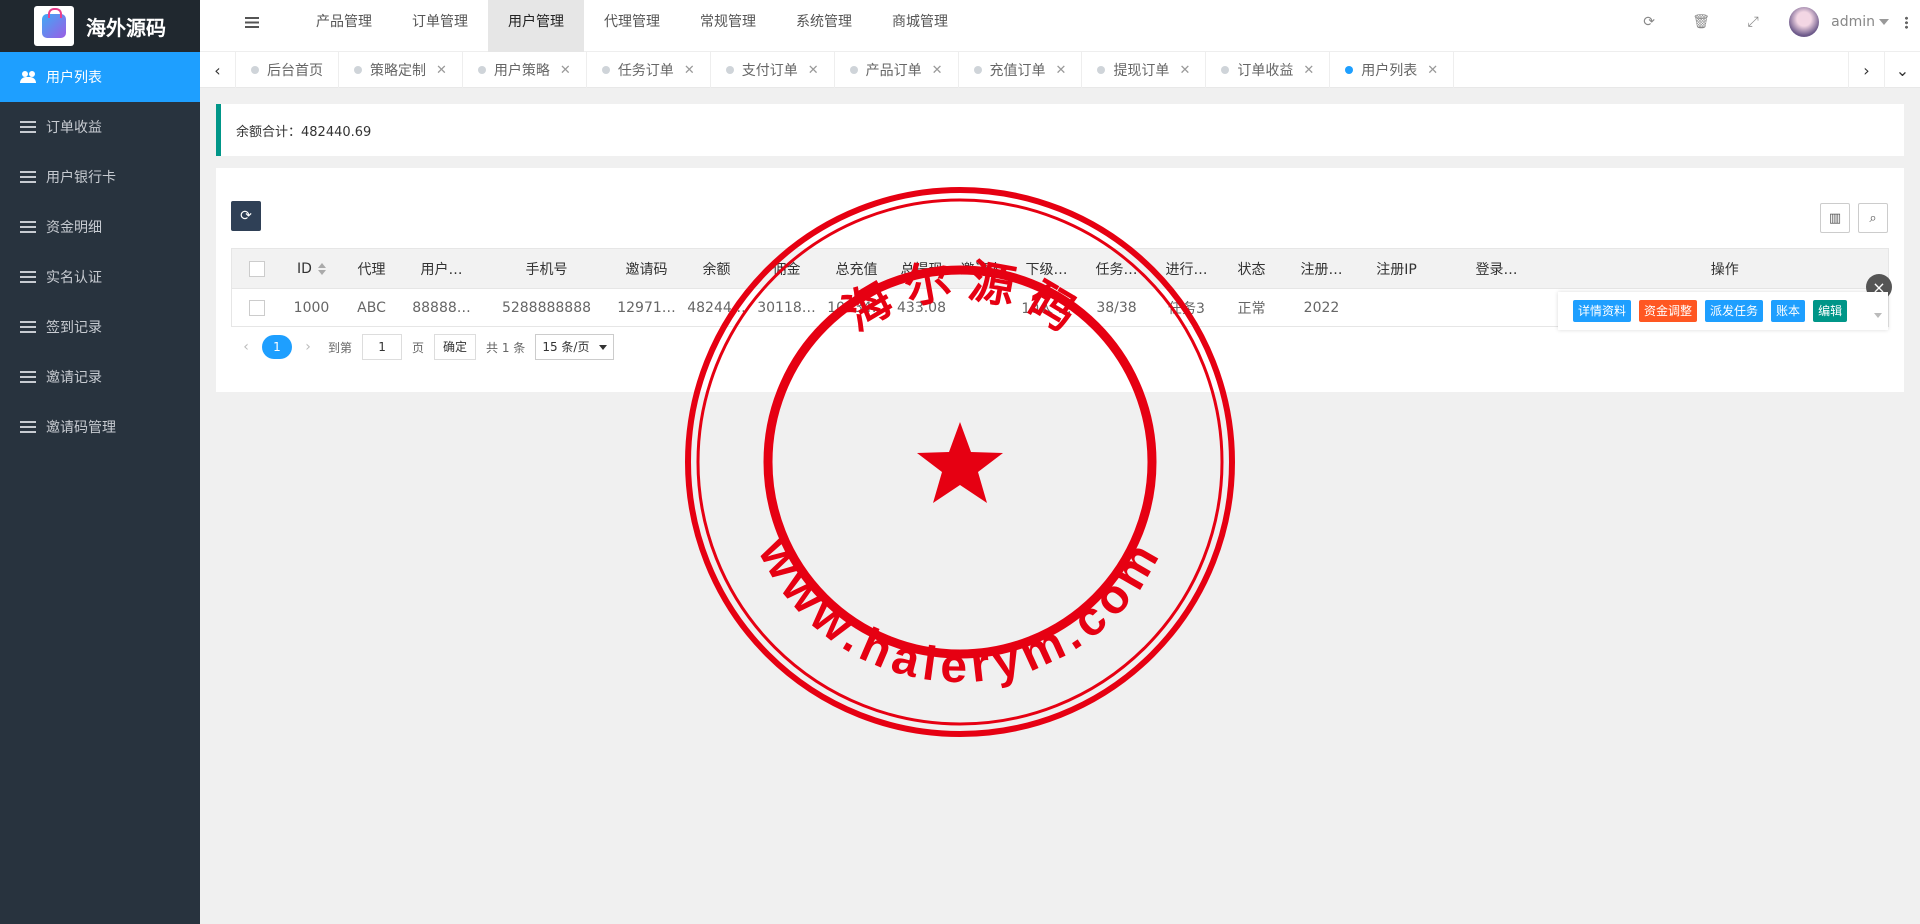 The height and width of the screenshot is (924, 1920). Describe the element at coordinates (1021, 70) in the screenshot. I see `tab-item: 充值订单 ✕` at that location.